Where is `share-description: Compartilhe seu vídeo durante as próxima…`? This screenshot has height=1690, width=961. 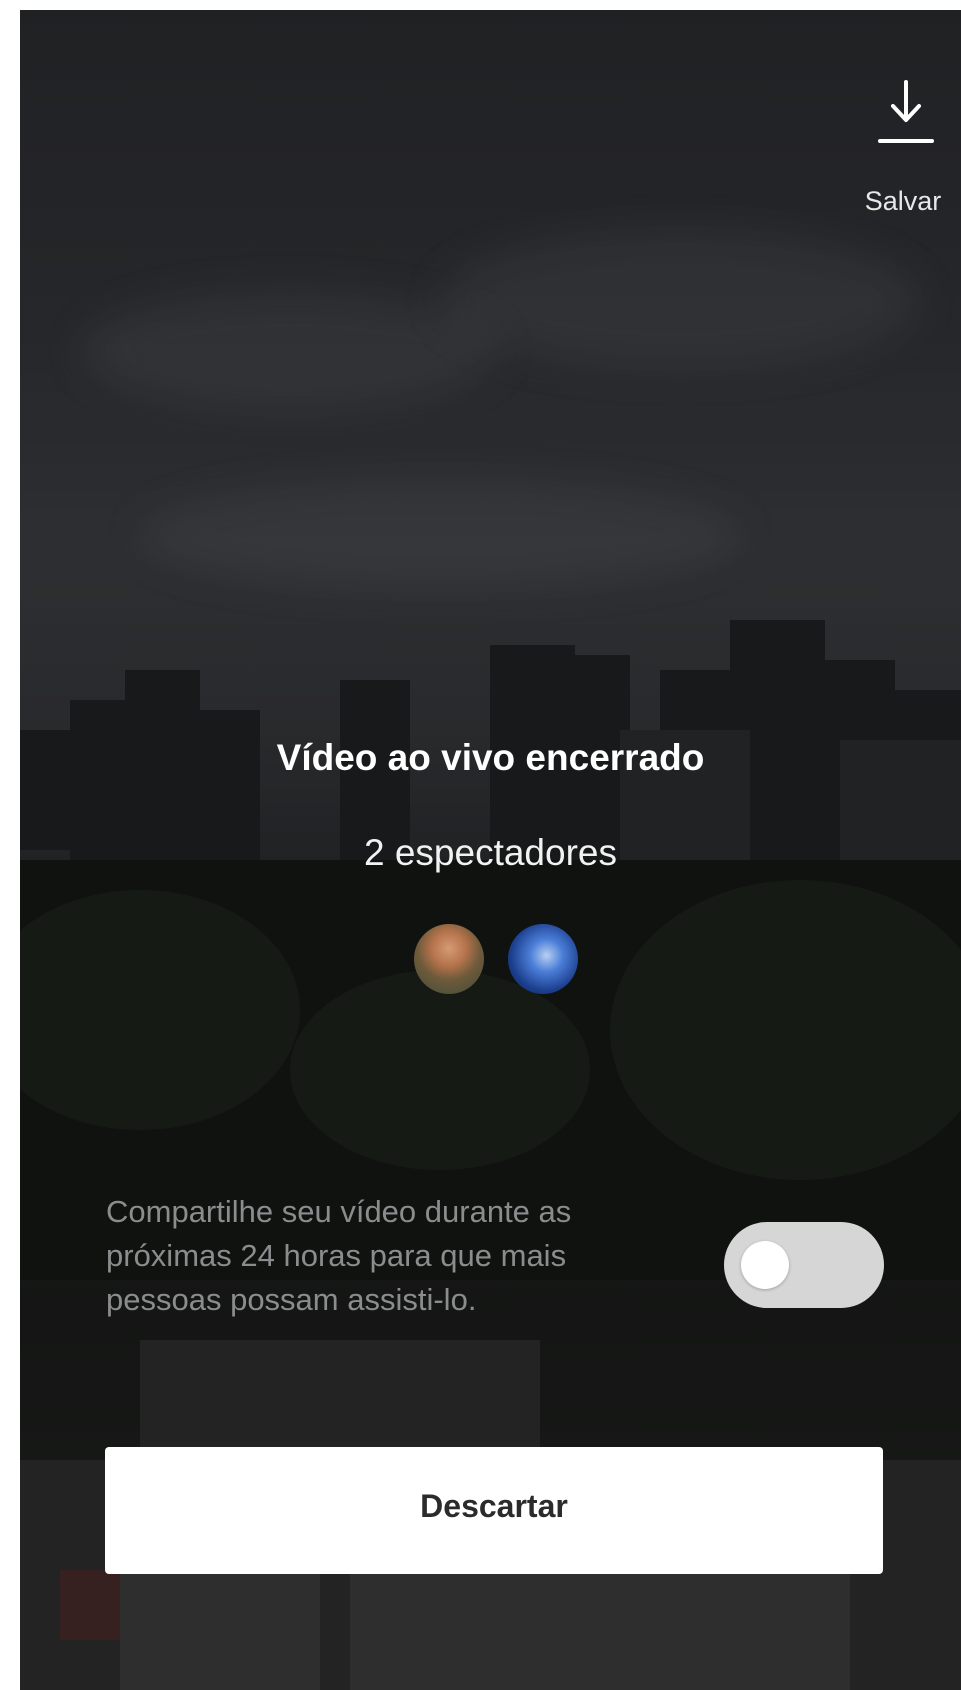 share-description: Compartilhe seu vídeo durante as próxima… is located at coordinates (339, 1255).